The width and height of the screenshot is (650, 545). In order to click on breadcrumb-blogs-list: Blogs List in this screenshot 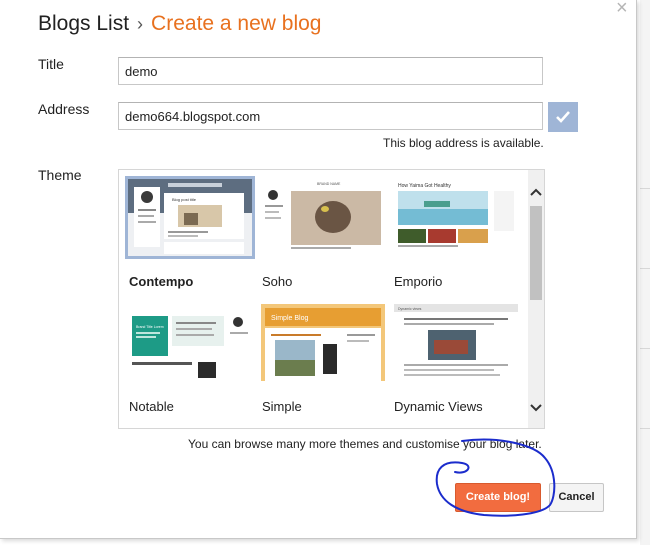, I will do `click(83, 23)`.